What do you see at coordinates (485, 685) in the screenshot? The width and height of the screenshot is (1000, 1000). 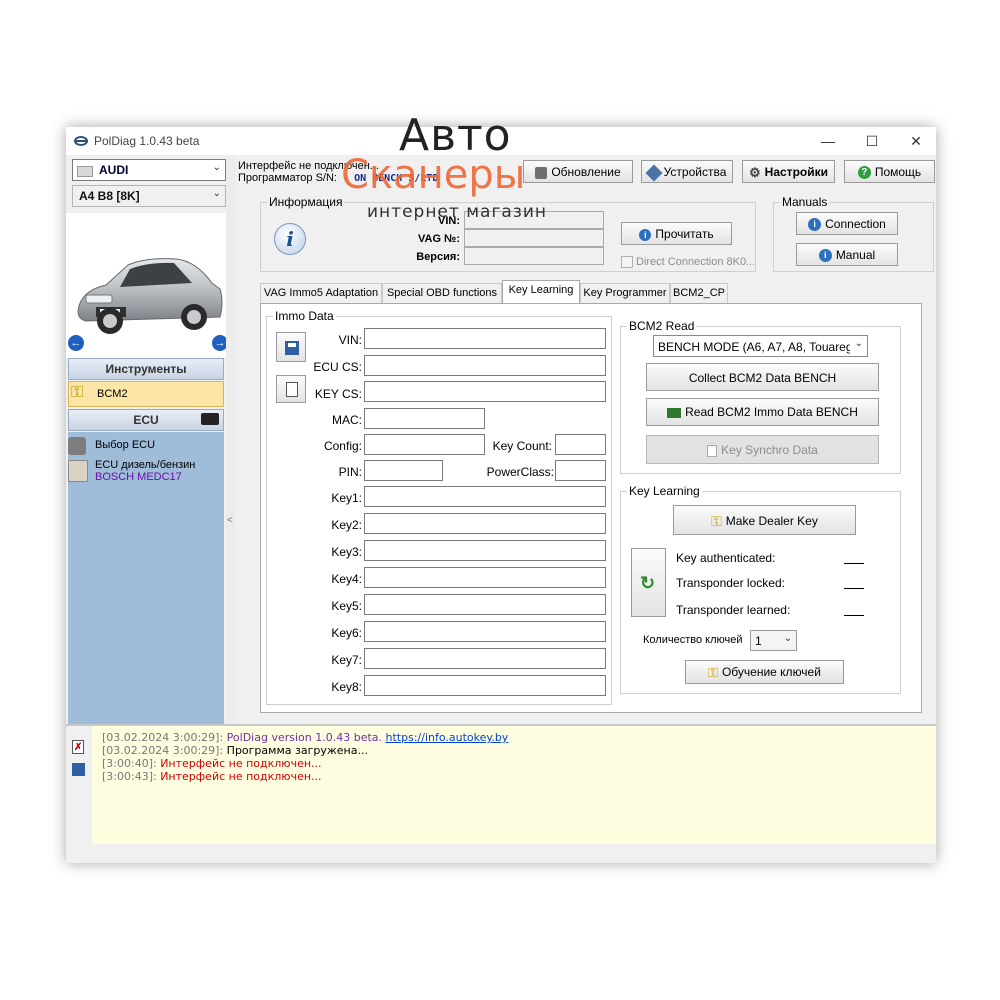 I see `key8-input` at bounding box center [485, 685].